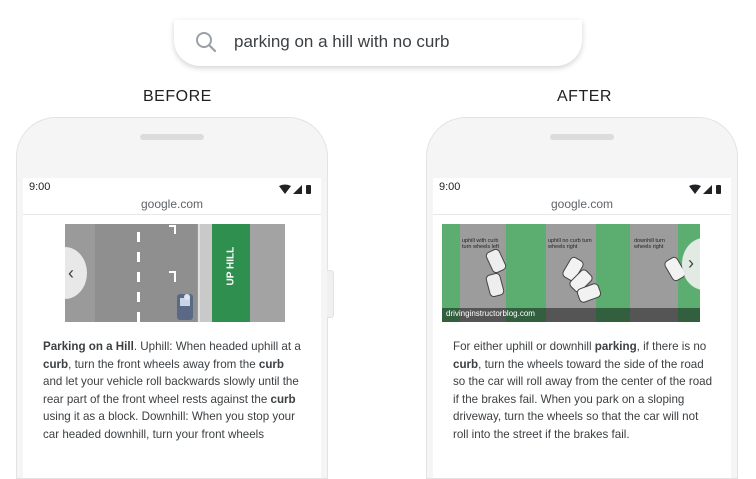  What do you see at coordinates (73, 273) in the screenshot?
I see `carousel-prev-icon: ‹` at bounding box center [73, 273].